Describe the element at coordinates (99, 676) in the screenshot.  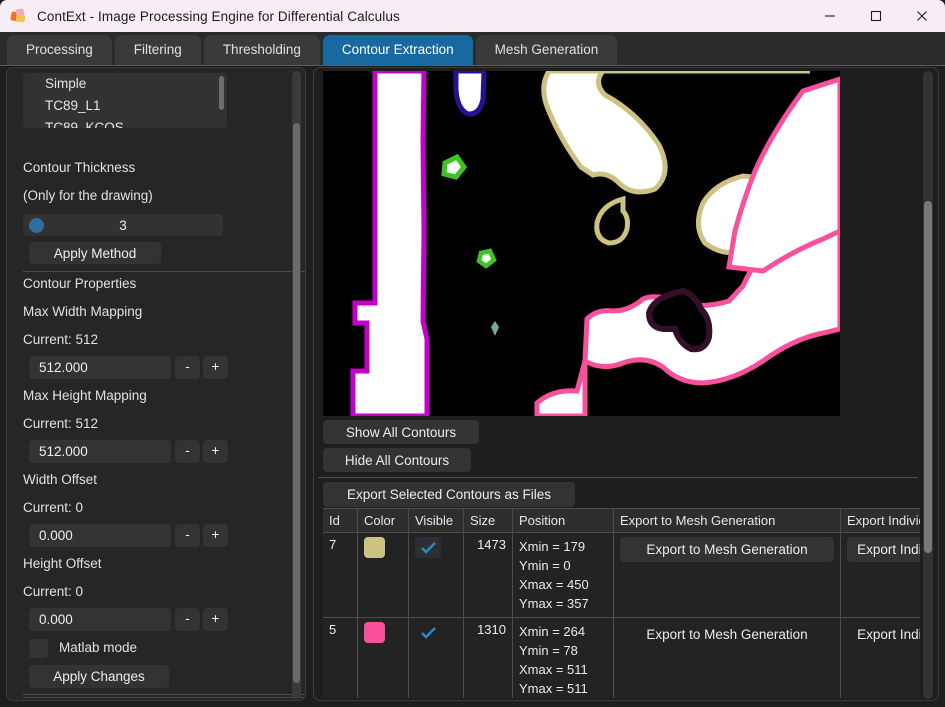
I see `apply-changes-button: Apply Changes` at that location.